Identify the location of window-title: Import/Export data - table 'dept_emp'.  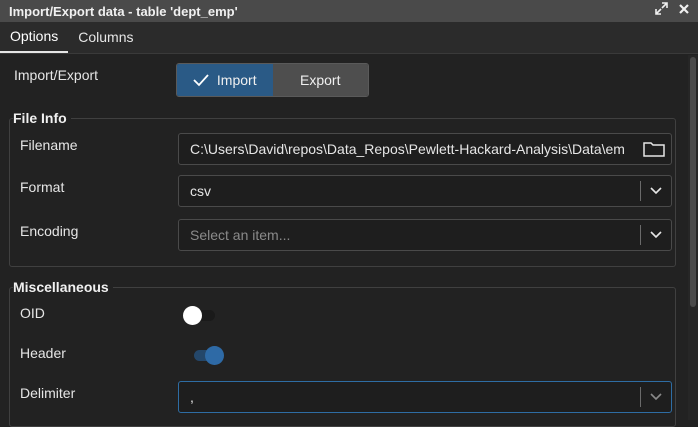
(123, 11).